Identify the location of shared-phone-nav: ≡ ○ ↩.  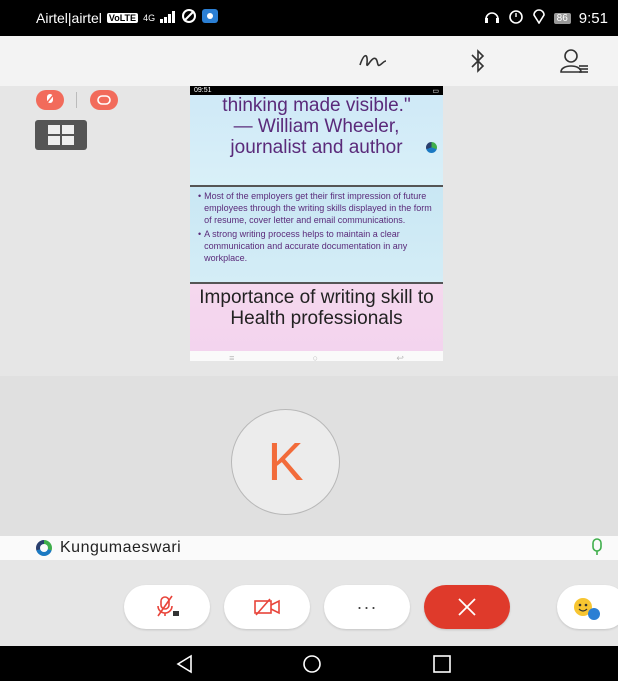
(316, 356).